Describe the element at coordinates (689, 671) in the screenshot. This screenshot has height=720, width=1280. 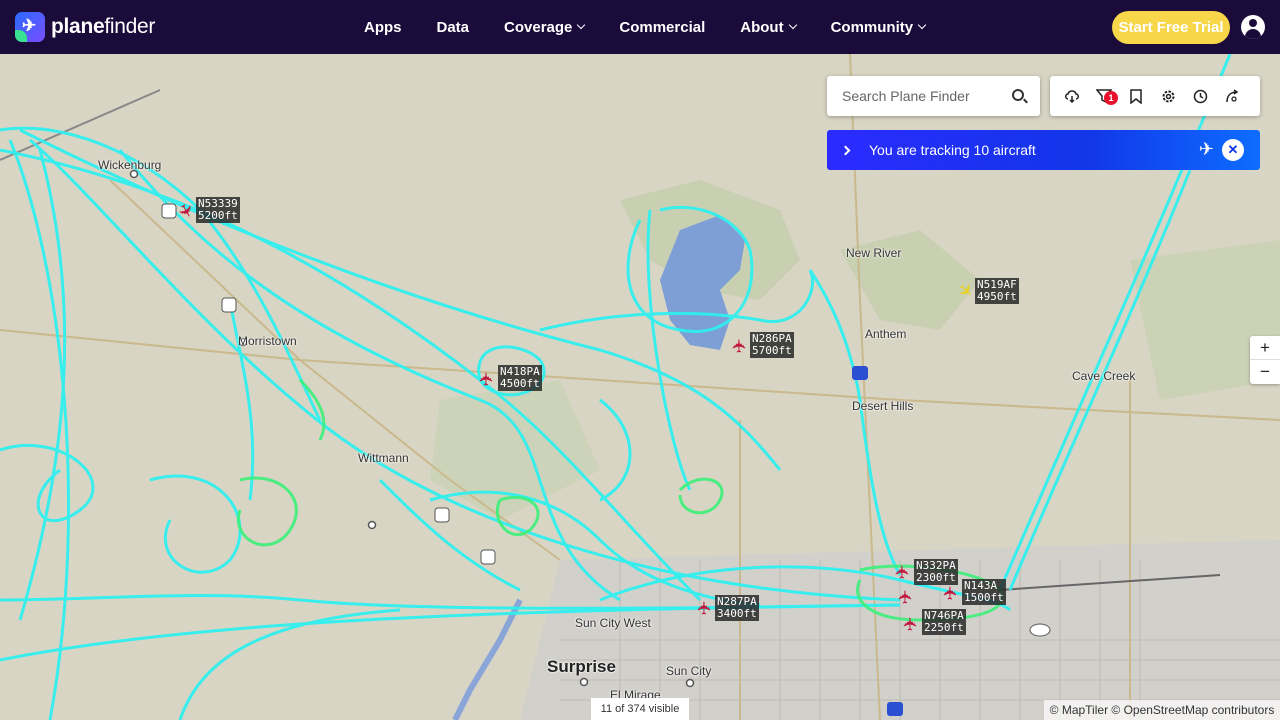
I see `place-label: Sun City` at that location.